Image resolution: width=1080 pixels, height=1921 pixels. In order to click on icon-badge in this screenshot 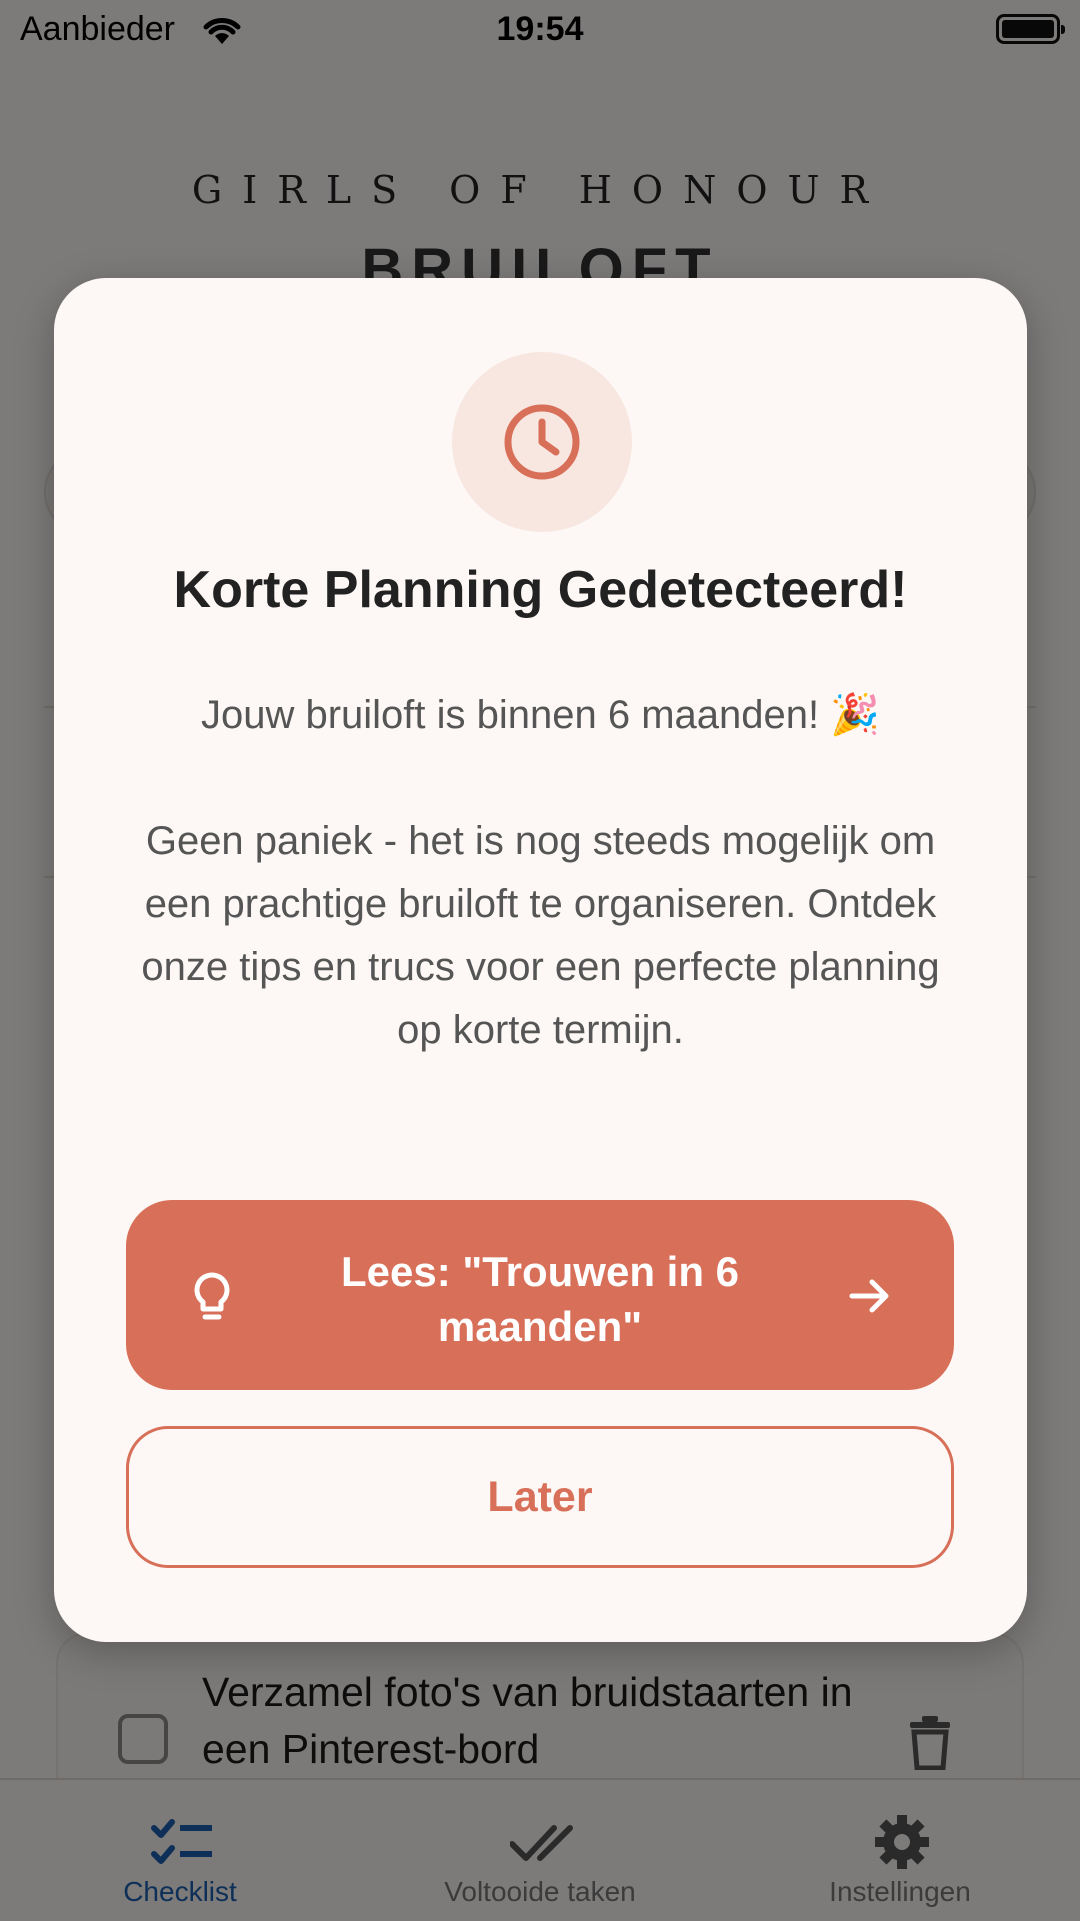, I will do `click(542, 442)`.